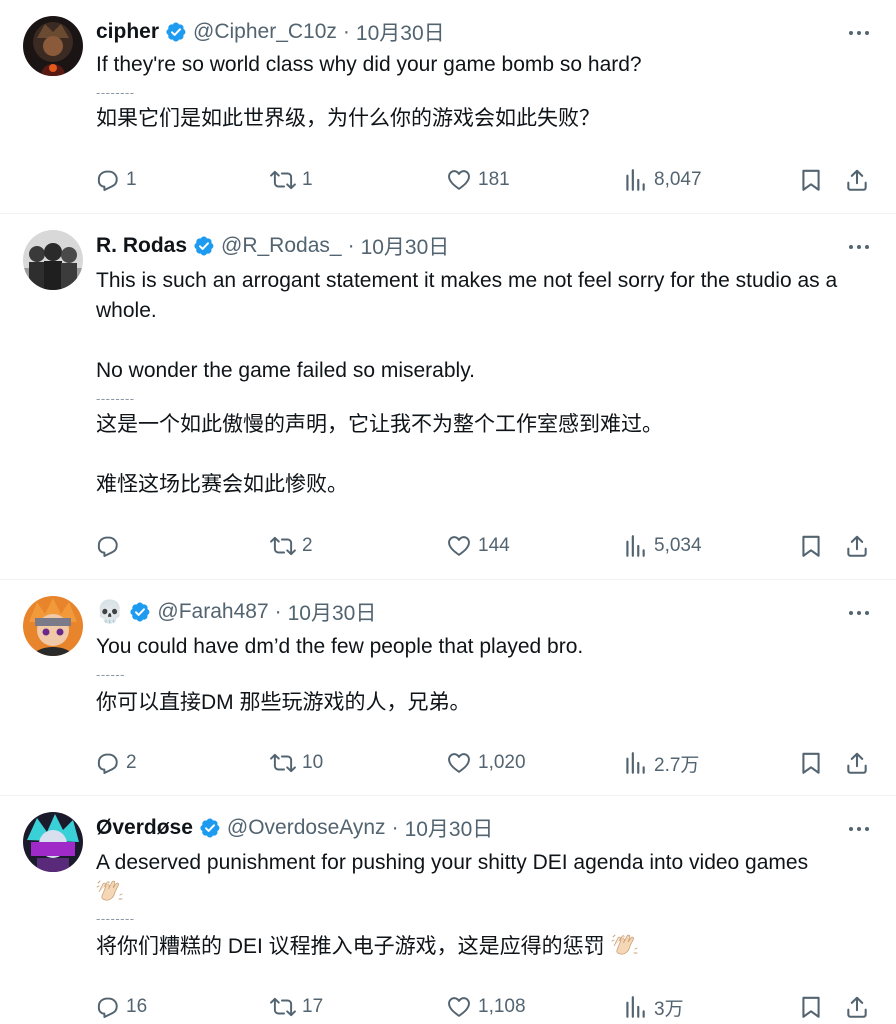  I want to click on reply-count: 16, so click(137, 1006).